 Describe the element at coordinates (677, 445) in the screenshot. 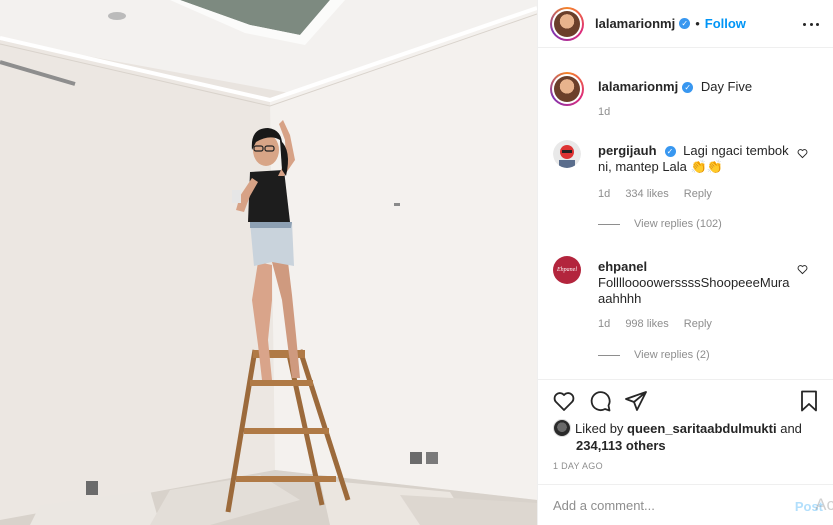

I see `likes-count: 234,113 others` at that location.